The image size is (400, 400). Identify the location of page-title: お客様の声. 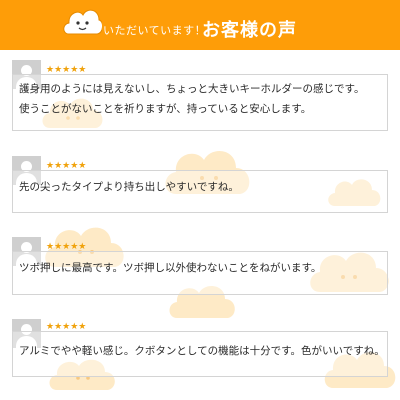
(249, 30).